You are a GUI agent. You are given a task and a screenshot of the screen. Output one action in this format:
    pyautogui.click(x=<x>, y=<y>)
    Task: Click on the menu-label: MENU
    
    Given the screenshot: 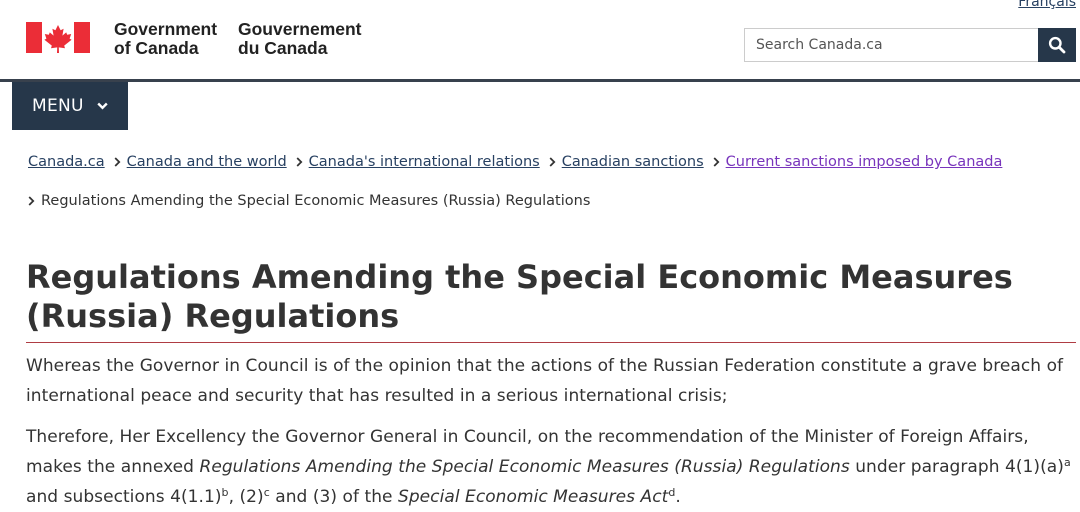 What is the action you would take?
    pyautogui.click(x=58, y=106)
    